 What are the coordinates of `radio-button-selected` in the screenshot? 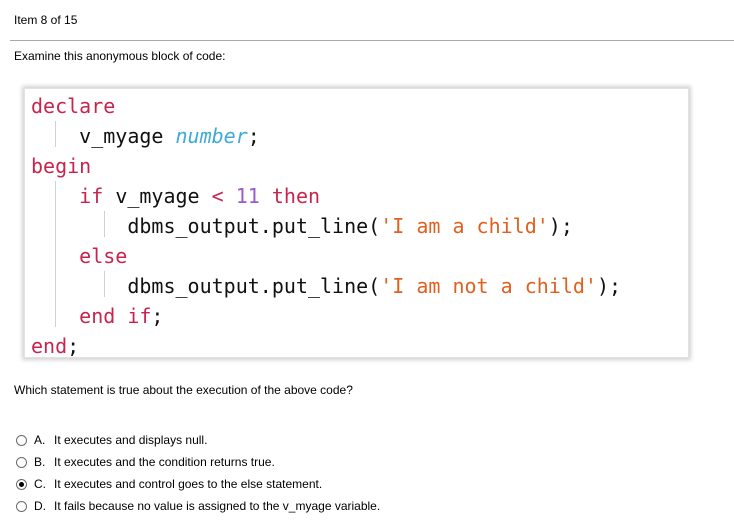 It's located at (21, 484).